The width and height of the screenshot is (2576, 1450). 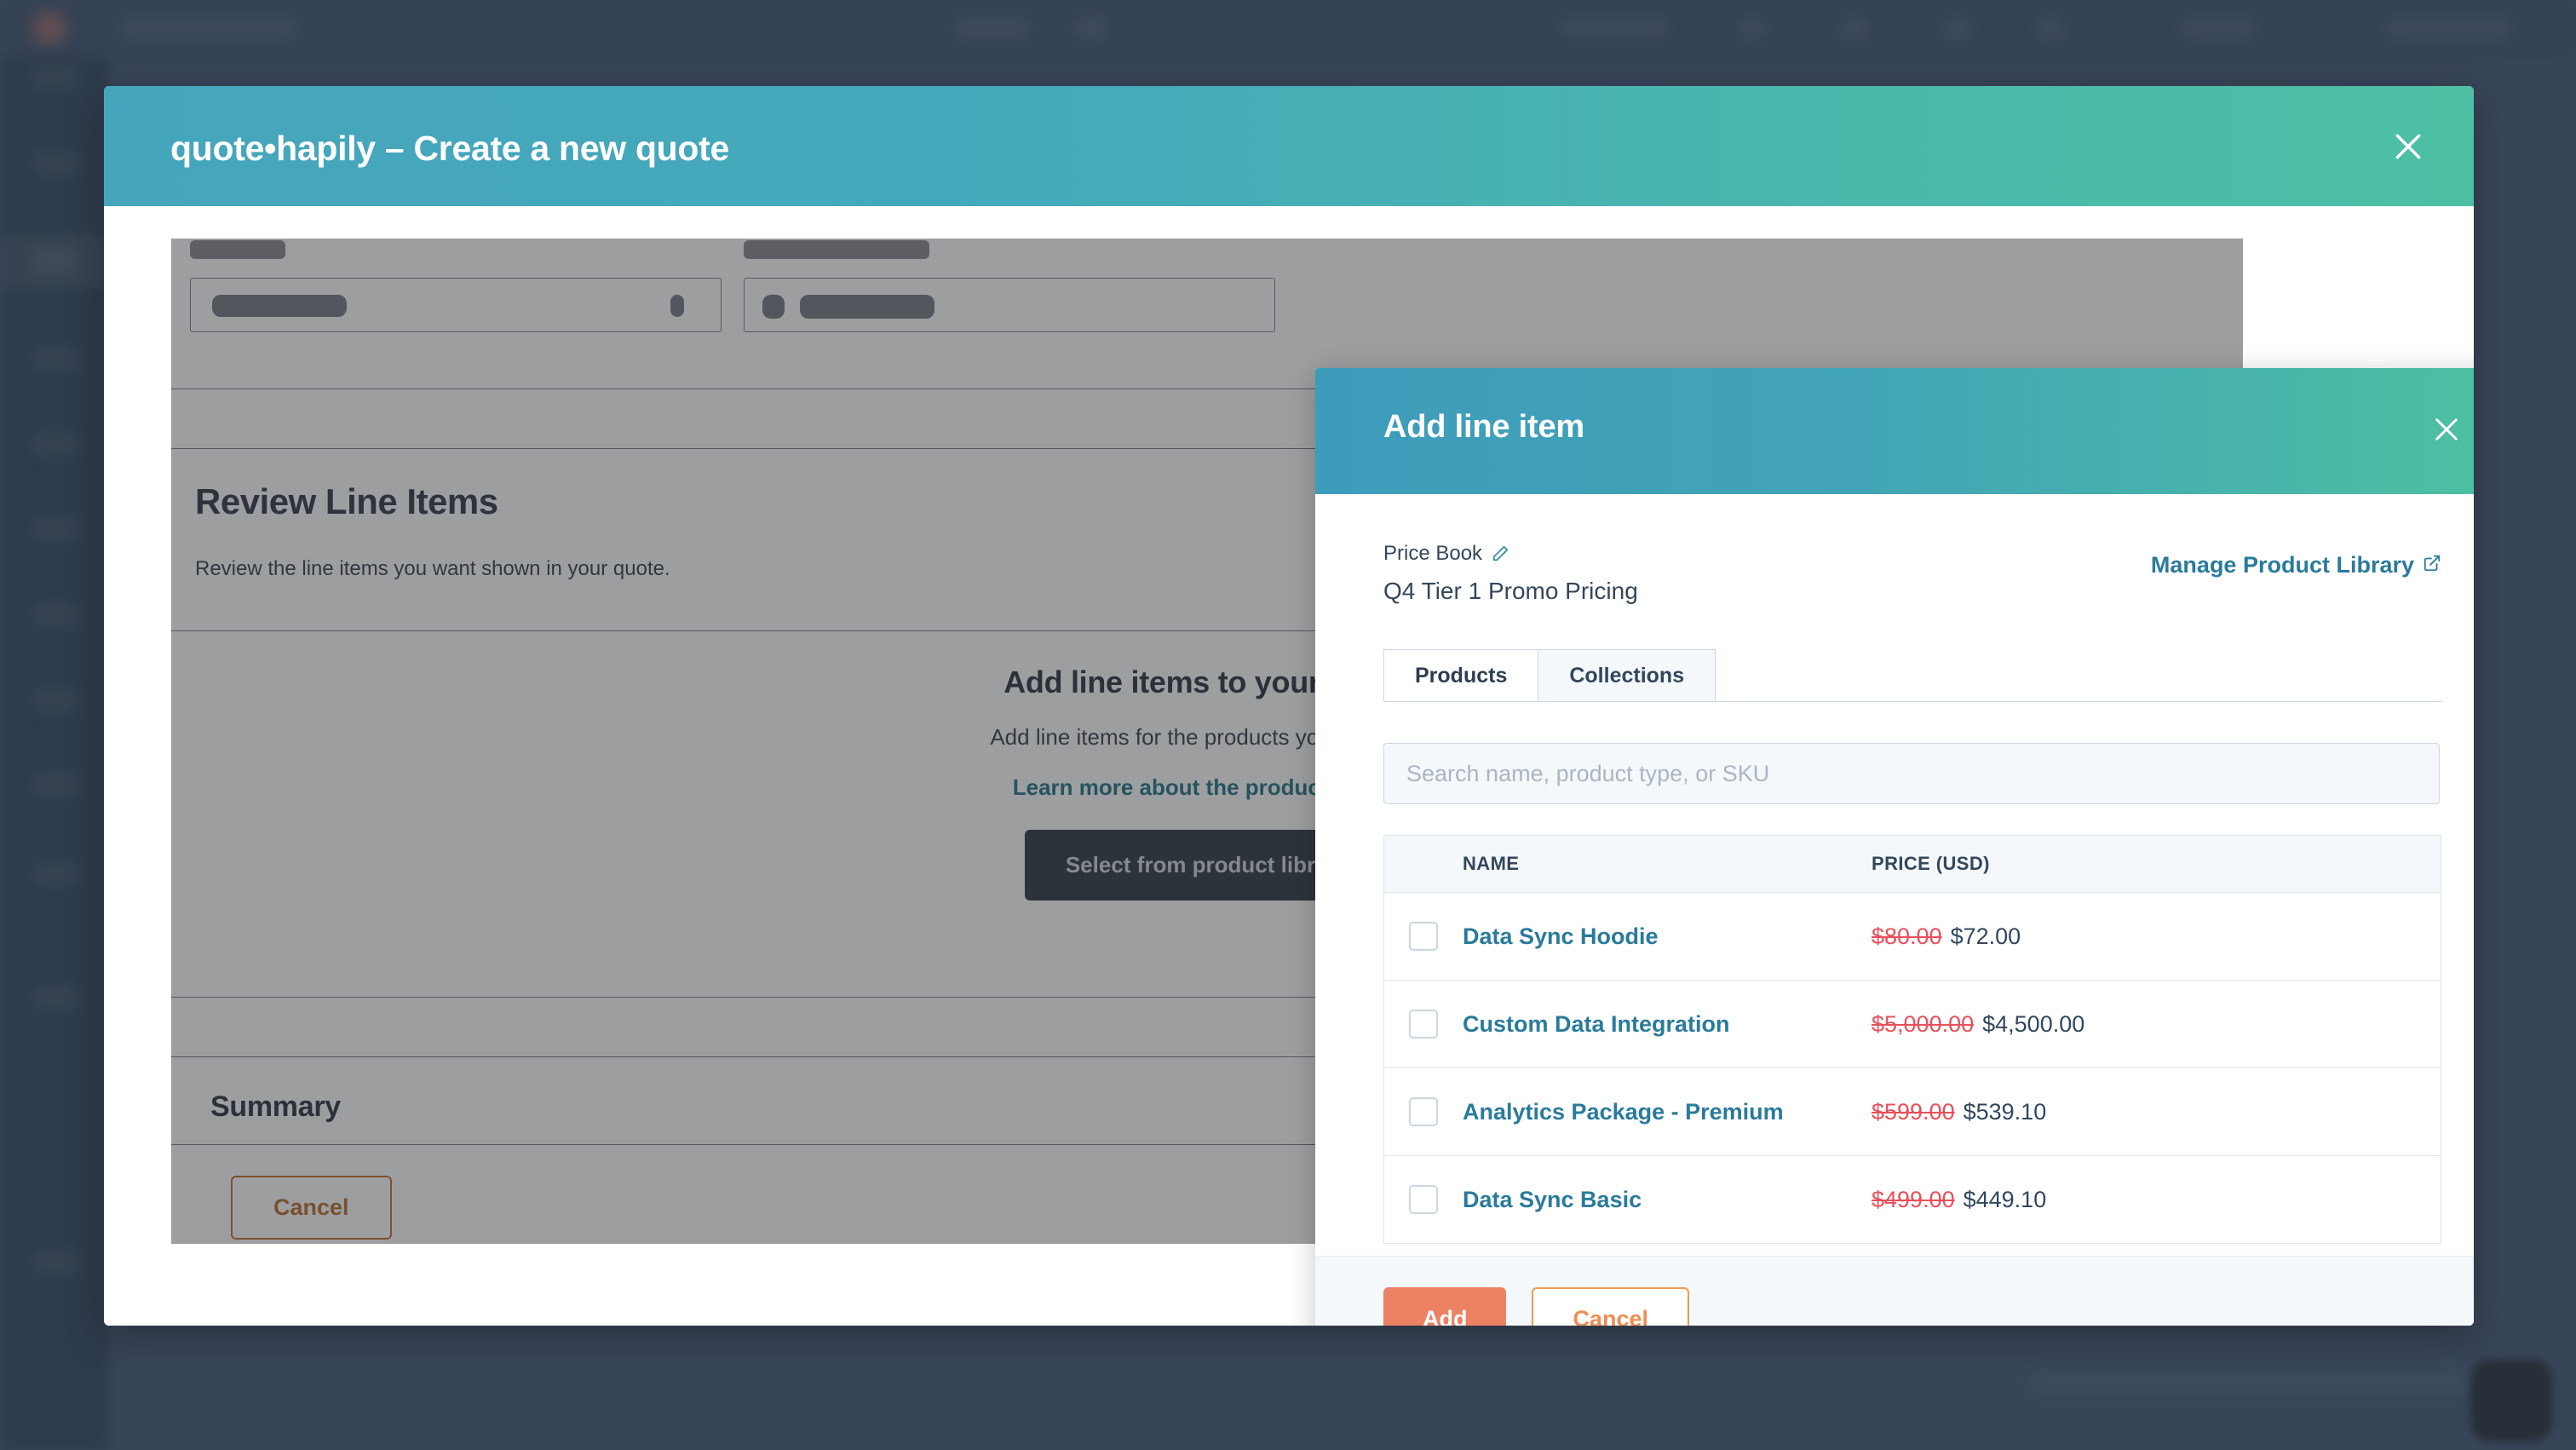 I want to click on table-row: Data Sync Basic $499.00 $449.10, so click(x=1912, y=1200).